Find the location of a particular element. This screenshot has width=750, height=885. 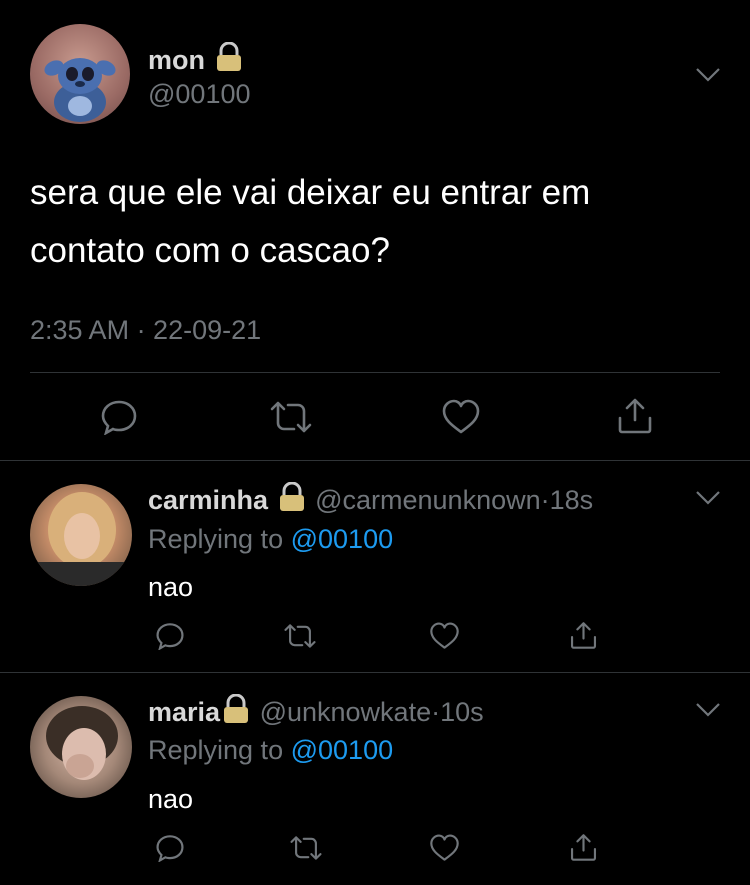

main-tweet-avatar is located at coordinates (80, 74).